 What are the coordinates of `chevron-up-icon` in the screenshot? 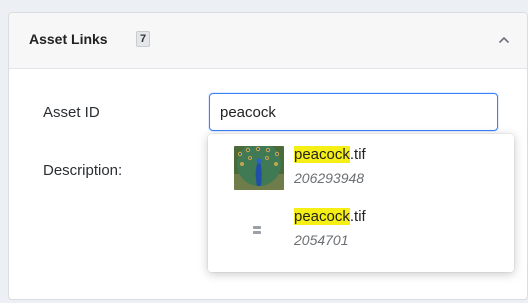 It's located at (504, 40).